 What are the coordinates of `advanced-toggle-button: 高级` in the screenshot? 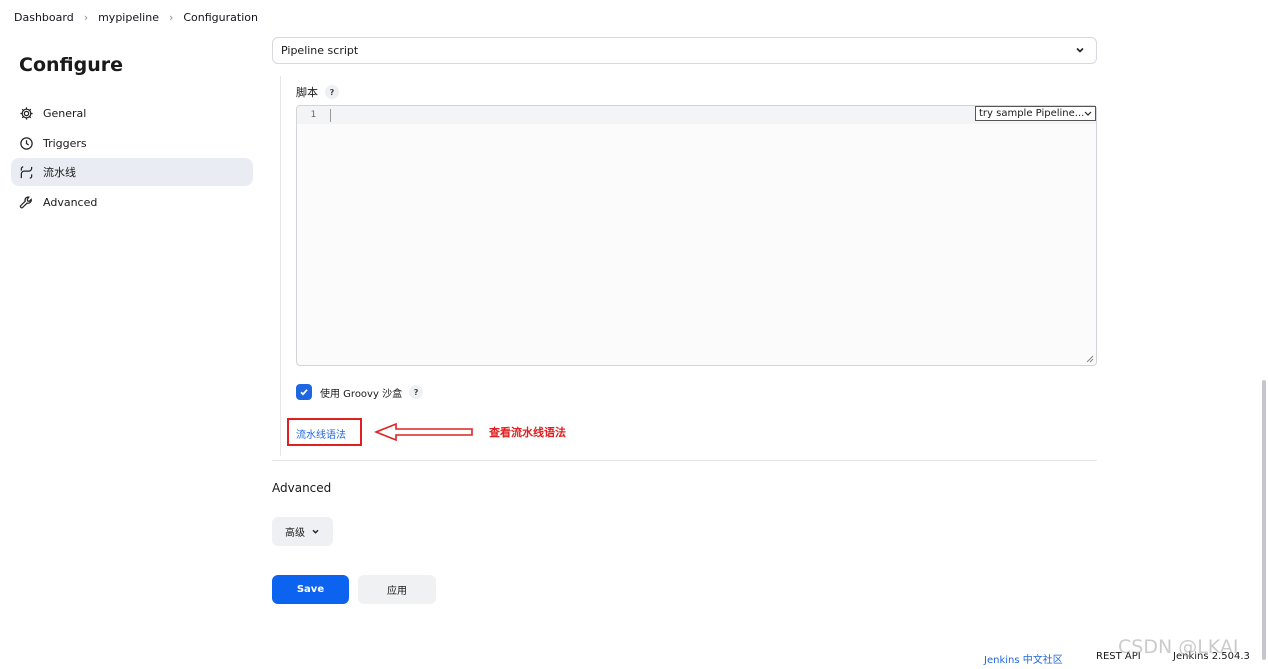 It's located at (302, 531).